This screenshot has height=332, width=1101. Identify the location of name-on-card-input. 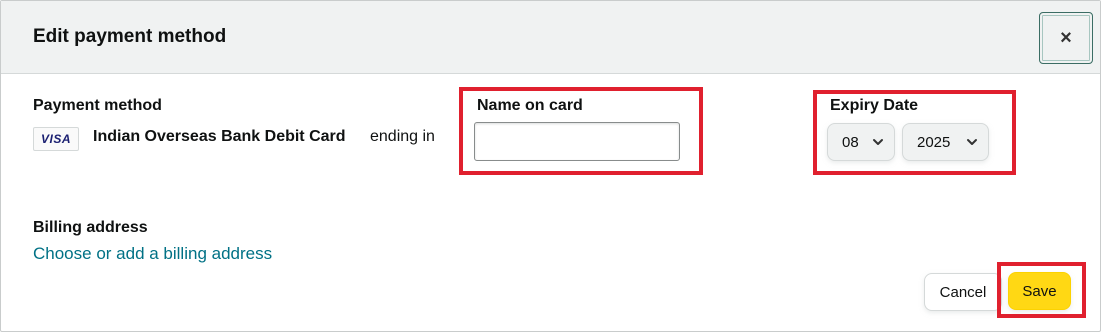
(577, 141).